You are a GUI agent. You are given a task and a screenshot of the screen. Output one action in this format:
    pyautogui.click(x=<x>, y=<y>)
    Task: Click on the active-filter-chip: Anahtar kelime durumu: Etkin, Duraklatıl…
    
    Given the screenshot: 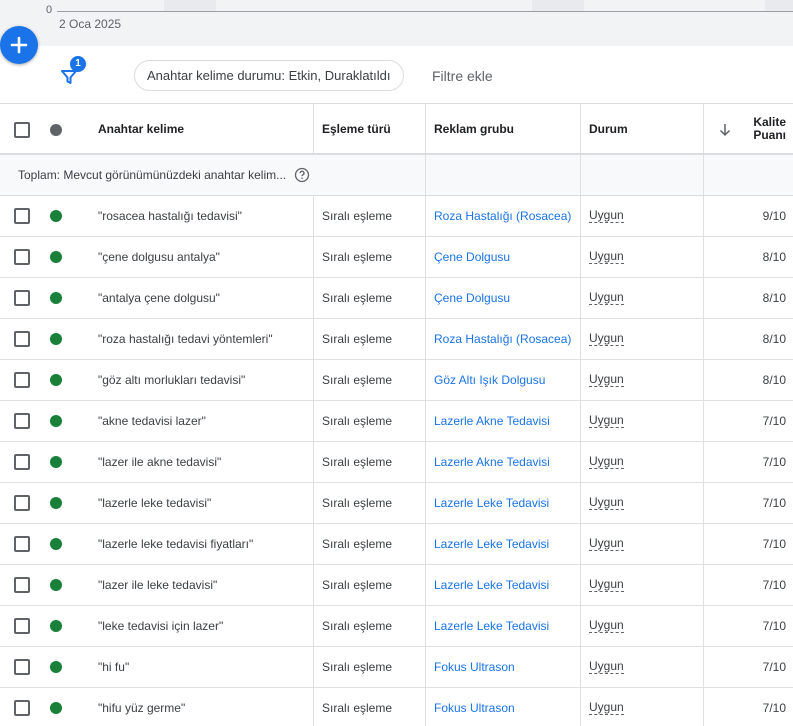 What is the action you would take?
    pyautogui.click(x=269, y=75)
    